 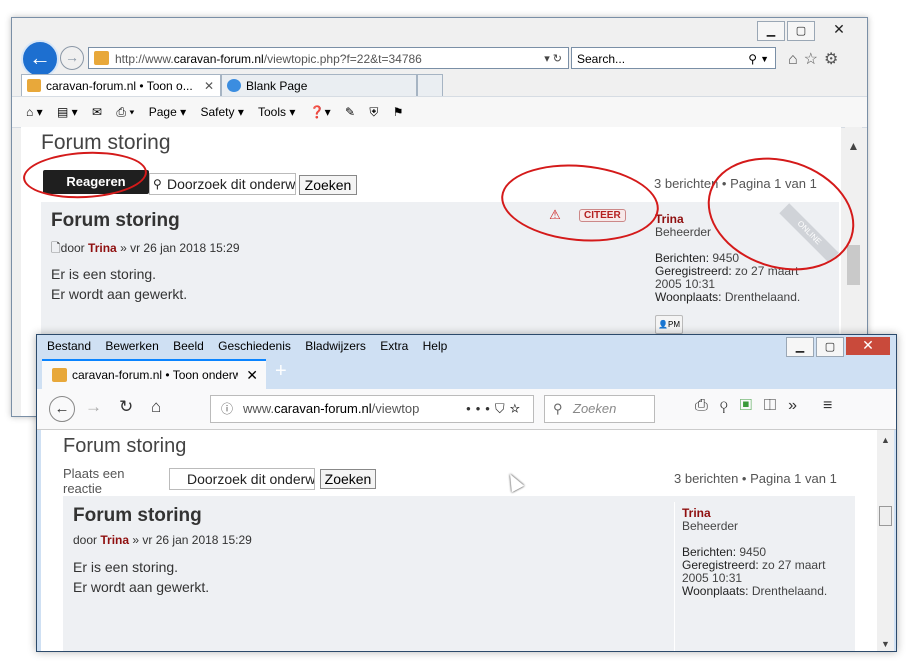 I want to click on url-prefix: www., so click(x=259, y=408).